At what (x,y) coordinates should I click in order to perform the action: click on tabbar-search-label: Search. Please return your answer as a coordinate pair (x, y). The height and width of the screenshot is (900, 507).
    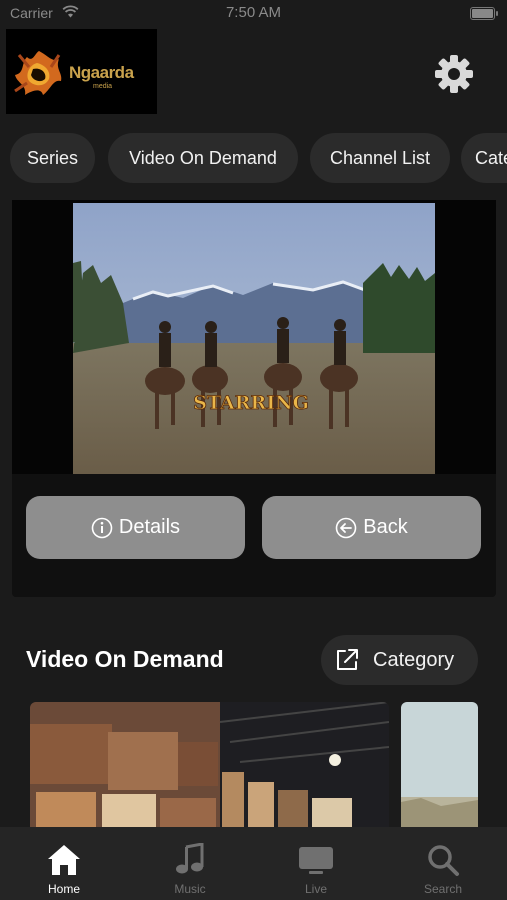
    Looking at the image, I should click on (443, 889).